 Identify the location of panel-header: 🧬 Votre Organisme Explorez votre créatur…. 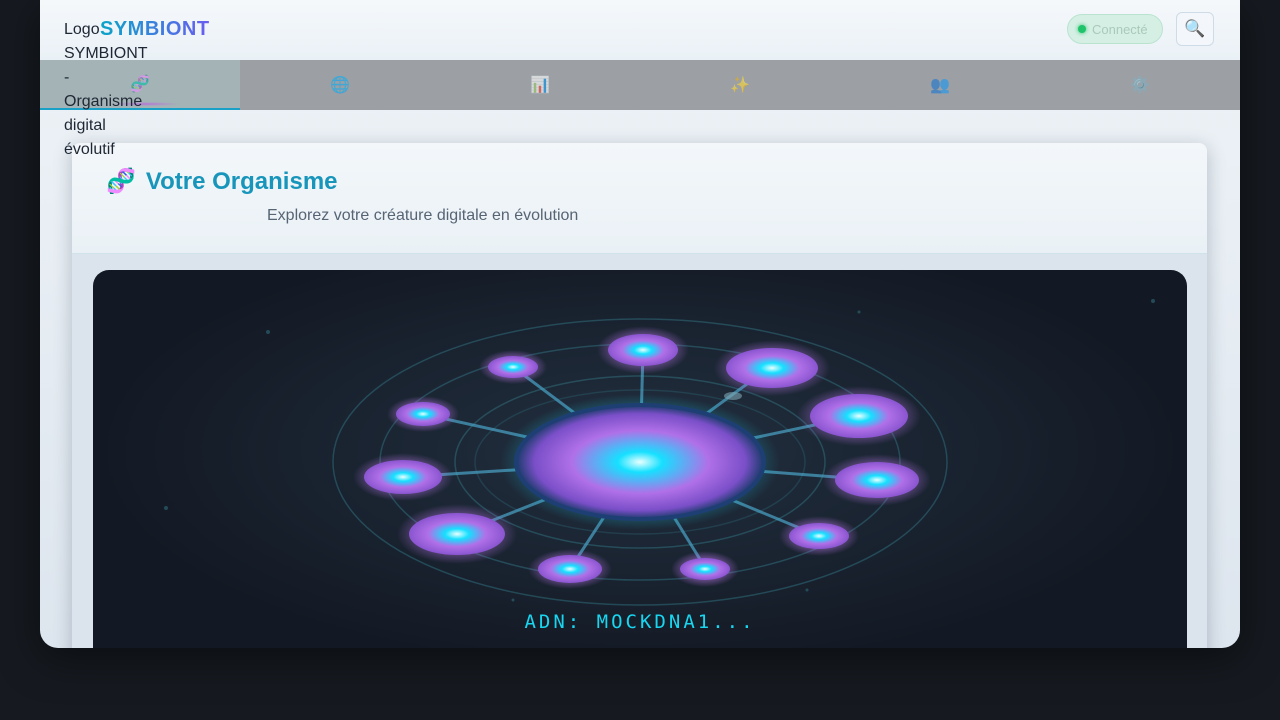
(639, 198).